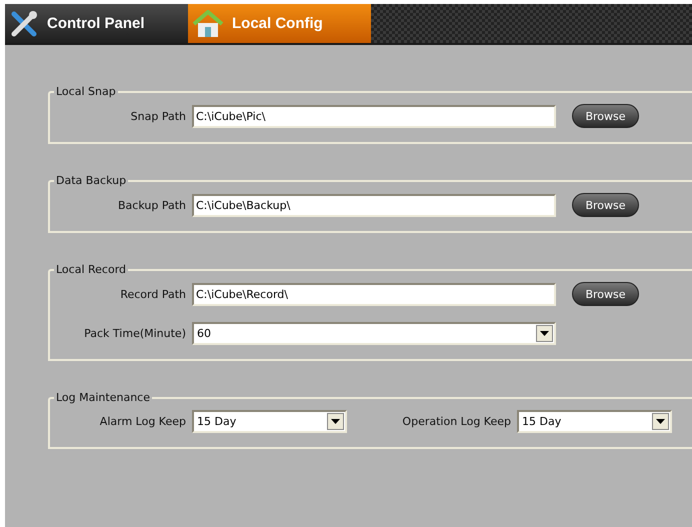 Image resolution: width=692 pixels, height=527 pixels. I want to click on field-label: Record Path, so click(153, 294).